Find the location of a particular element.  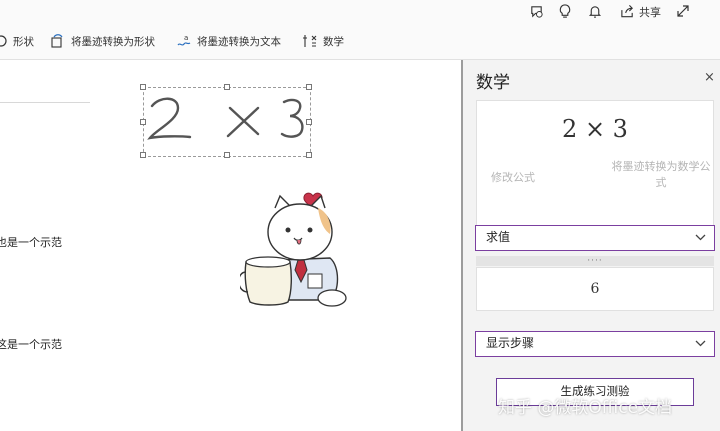

share-button: 共享 is located at coordinates (650, 12).